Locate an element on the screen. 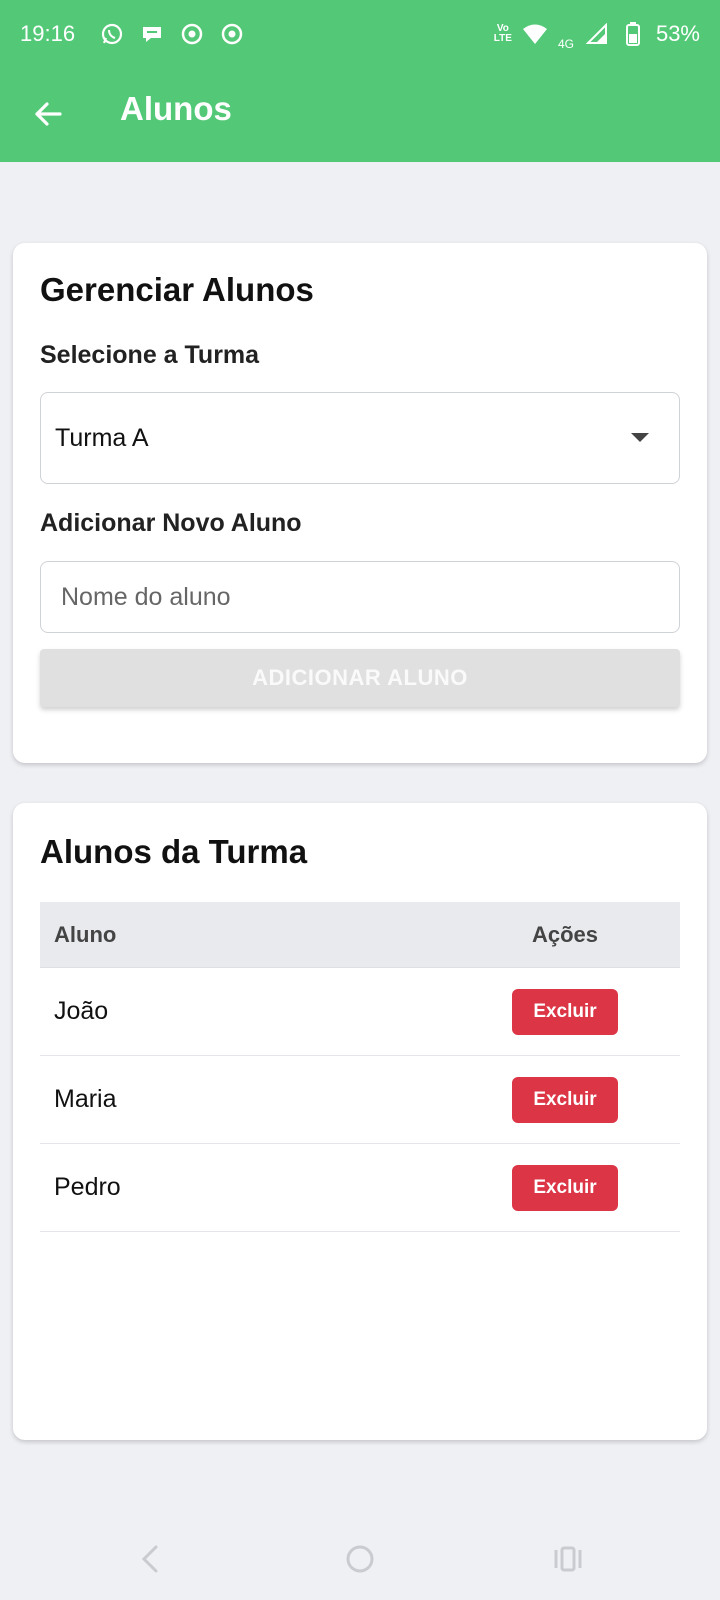  nav-recents-icon is located at coordinates (568, 1559).